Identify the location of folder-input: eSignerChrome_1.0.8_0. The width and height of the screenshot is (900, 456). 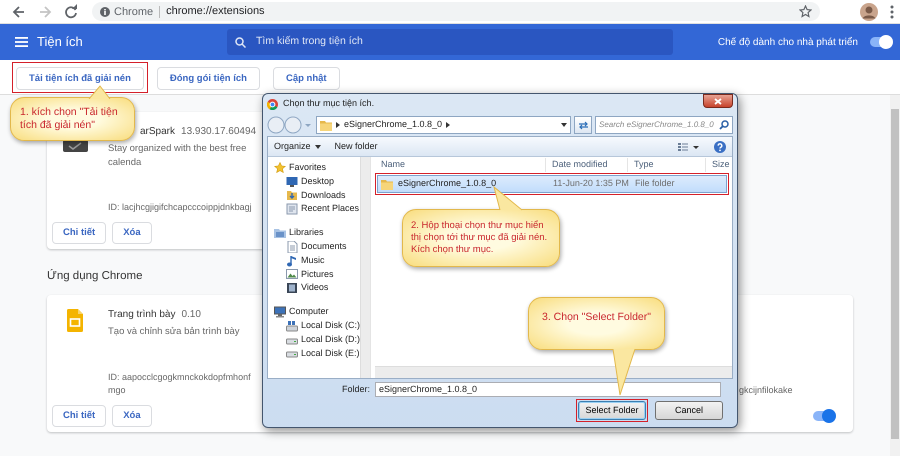
(548, 389).